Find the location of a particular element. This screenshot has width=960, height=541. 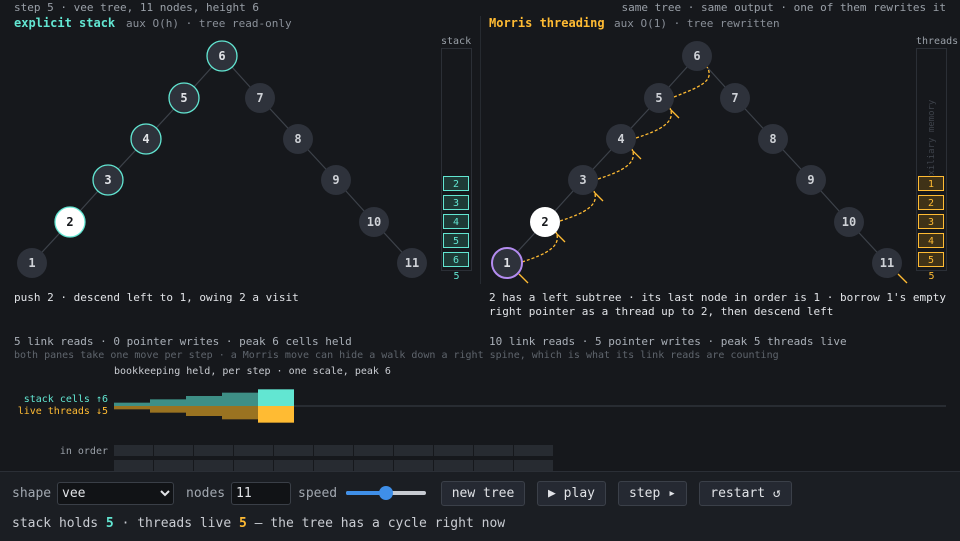

left-node-11: 11 is located at coordinates (412, 263).